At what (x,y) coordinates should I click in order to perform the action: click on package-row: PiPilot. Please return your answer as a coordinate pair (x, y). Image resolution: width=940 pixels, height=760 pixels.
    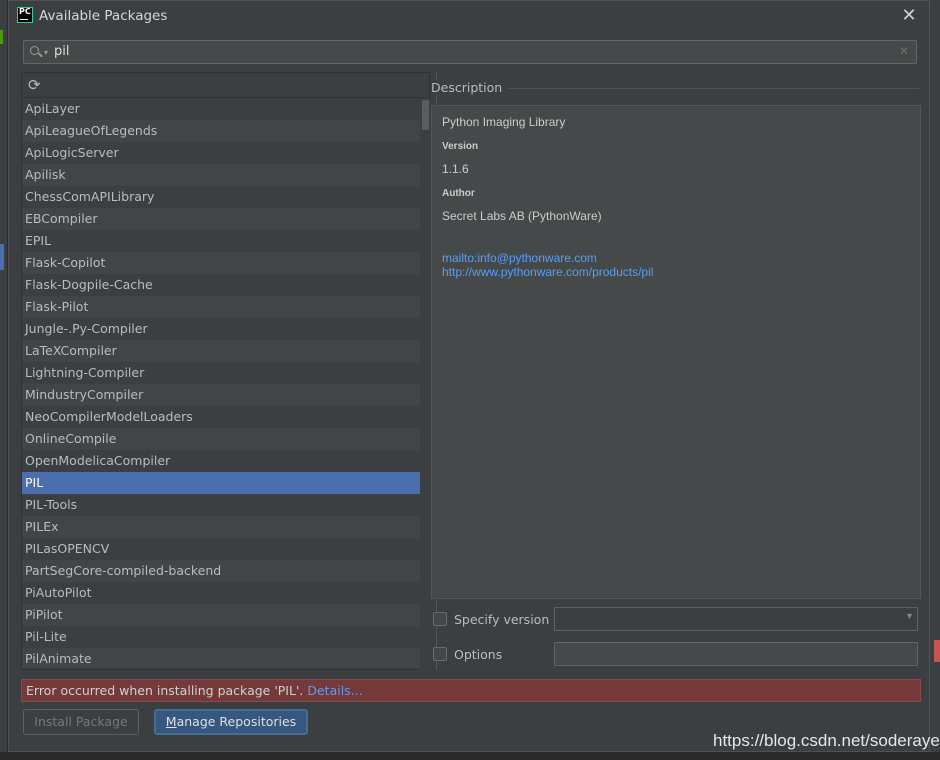
    Looking at the image, I should click on (221, 615).